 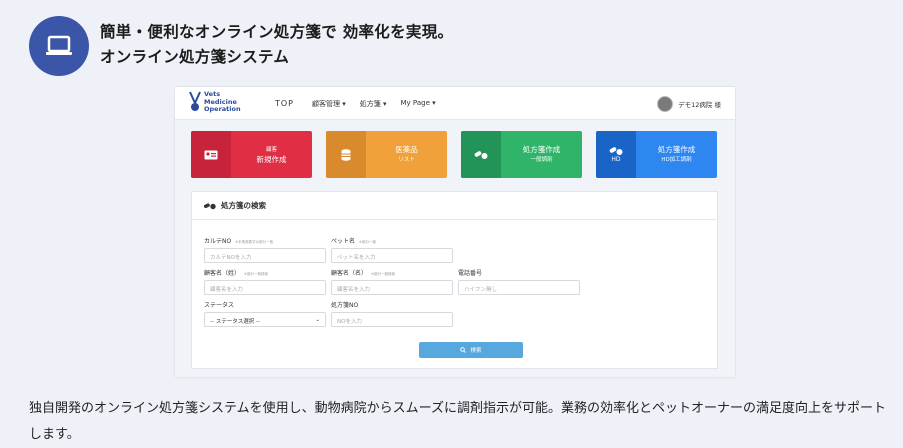 What do you see at coordinates (271, 149) in the screenshot?
I see `card-label: 顧客` at bounding box center [271, 149].